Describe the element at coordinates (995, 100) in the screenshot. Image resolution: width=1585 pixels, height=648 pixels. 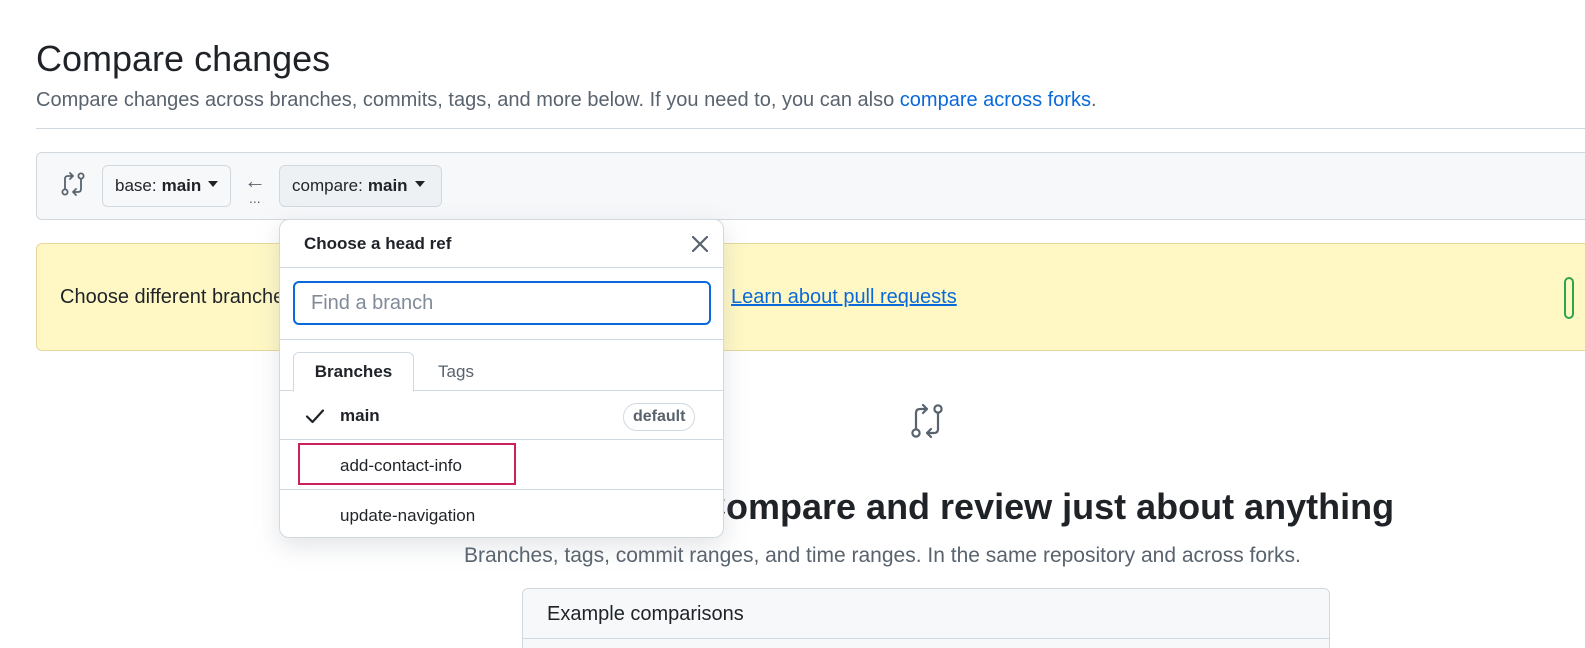
I see `compare-across-forks-link: compare across forks` at that location.